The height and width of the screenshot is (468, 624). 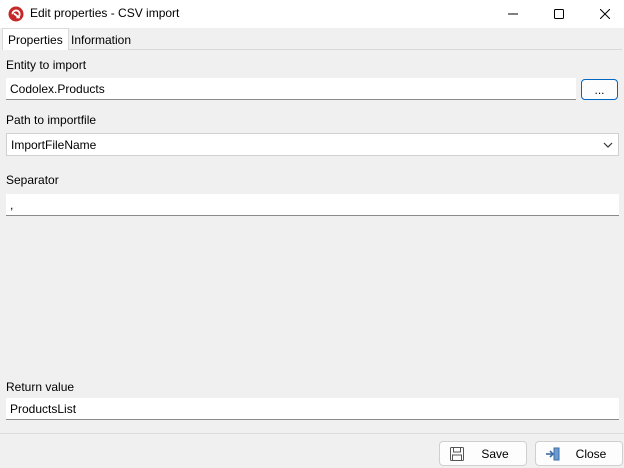 I want to click on separator-input, so click(x=312, y=205).